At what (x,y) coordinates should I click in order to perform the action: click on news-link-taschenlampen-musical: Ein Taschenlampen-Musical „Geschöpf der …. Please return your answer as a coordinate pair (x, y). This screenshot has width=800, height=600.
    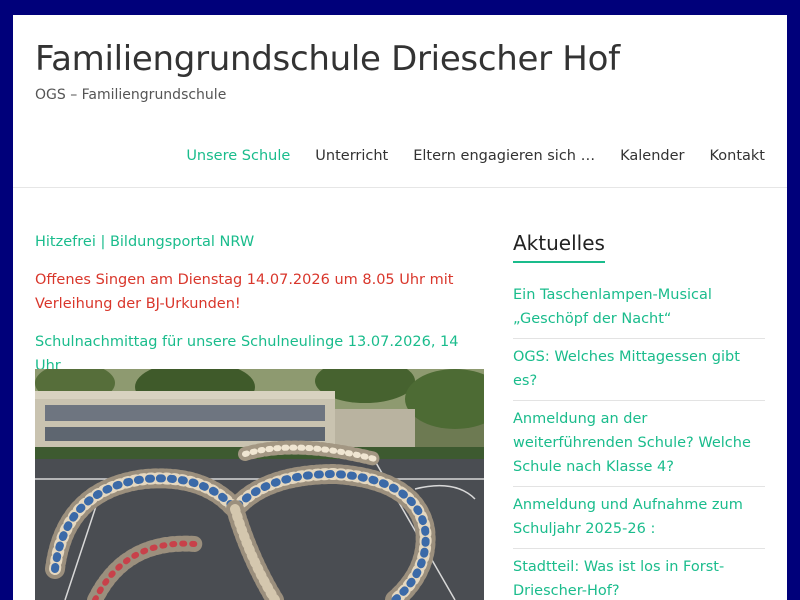
    Looking at the image, I should click on (612, 307).